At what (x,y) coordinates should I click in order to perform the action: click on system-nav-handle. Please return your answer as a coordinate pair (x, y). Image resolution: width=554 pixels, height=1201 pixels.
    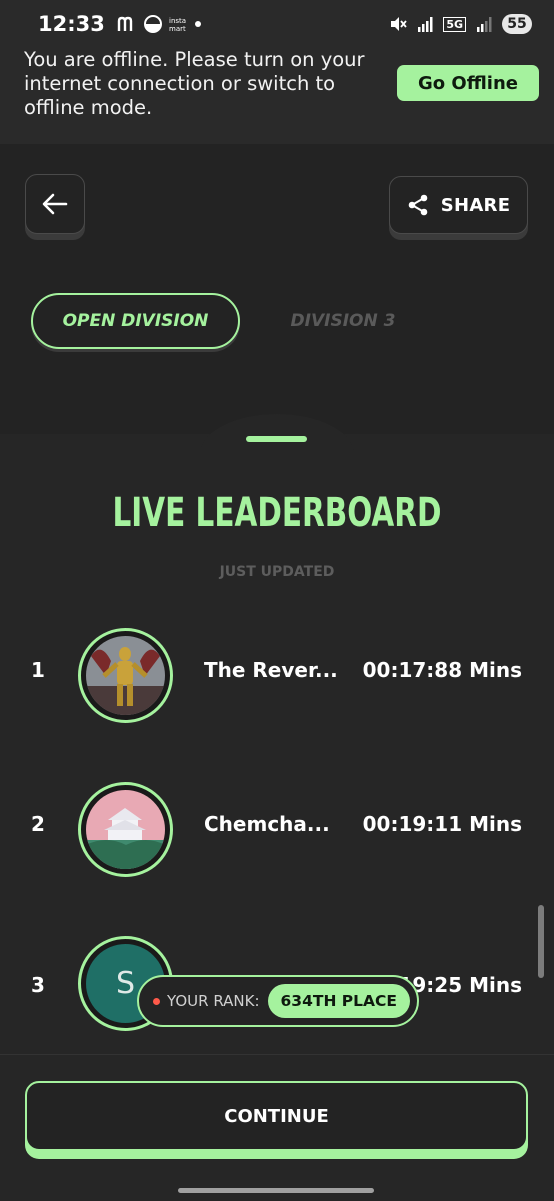
    Looking at the image, I should click on (276, 1190).